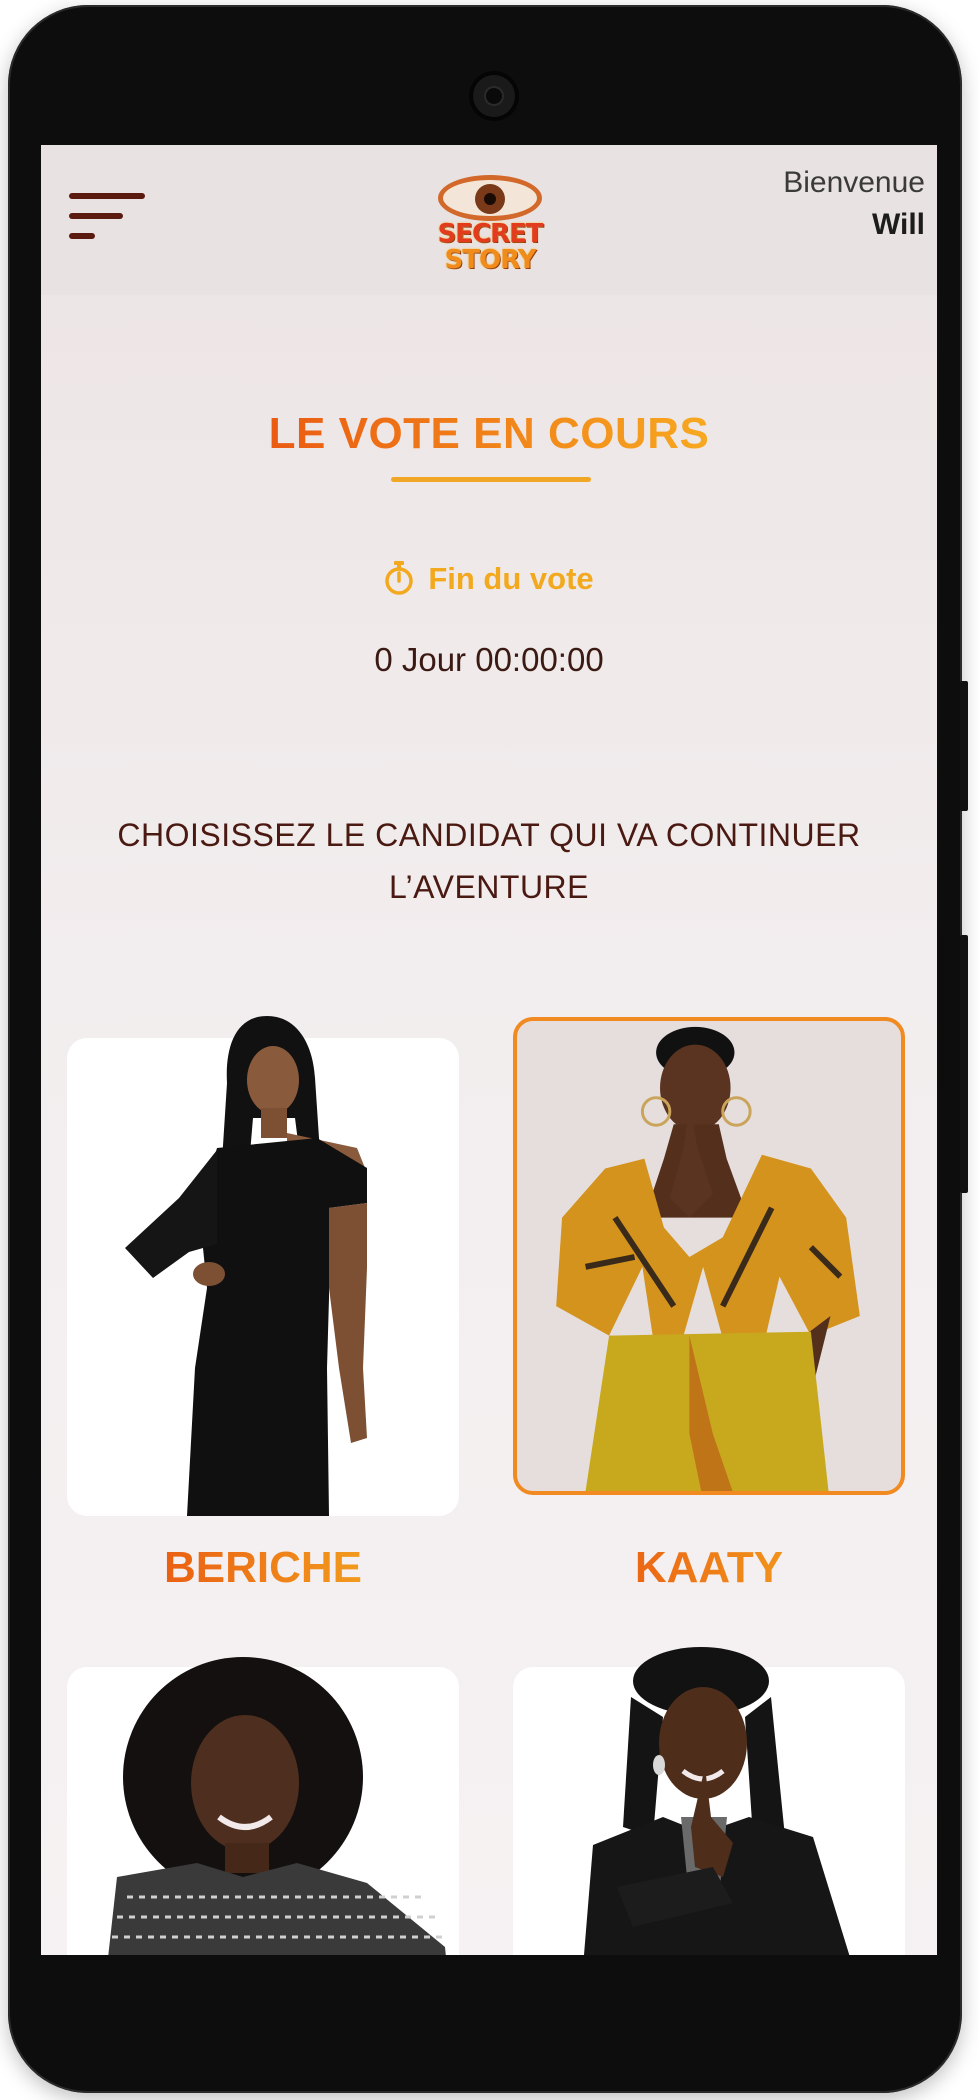 The width and height of the screenshot is (978, 2100). I want to click on vote-end-text: Fin du vote, so click(511, 578).